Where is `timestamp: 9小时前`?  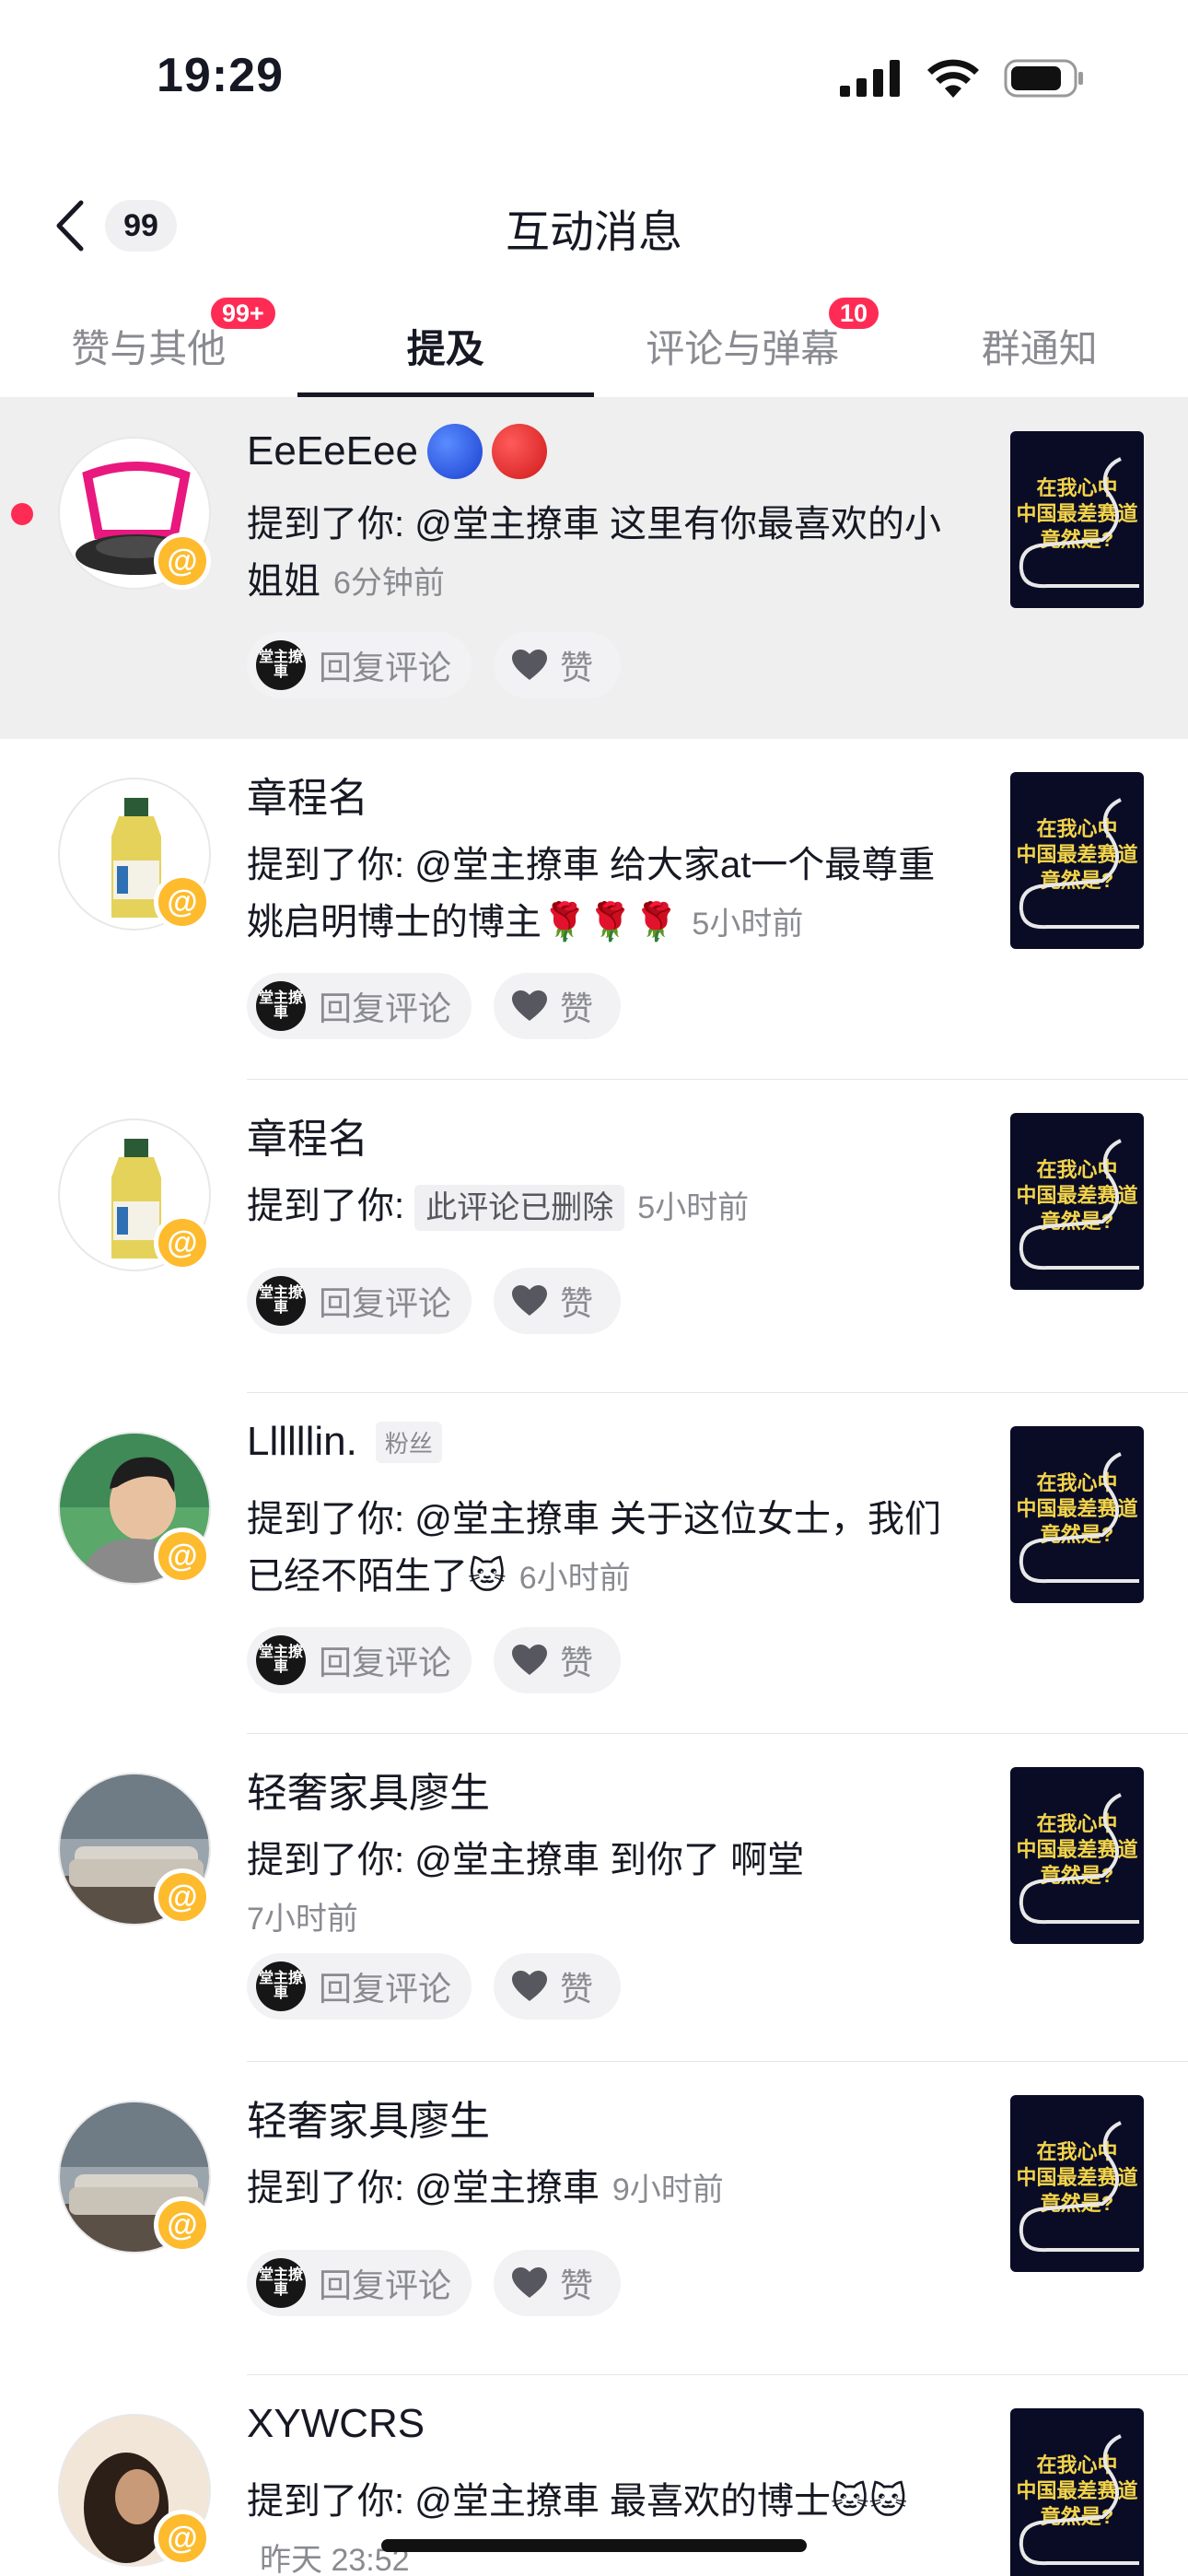
timestamp: 9小时前 is located at coordinates (667, 2189).